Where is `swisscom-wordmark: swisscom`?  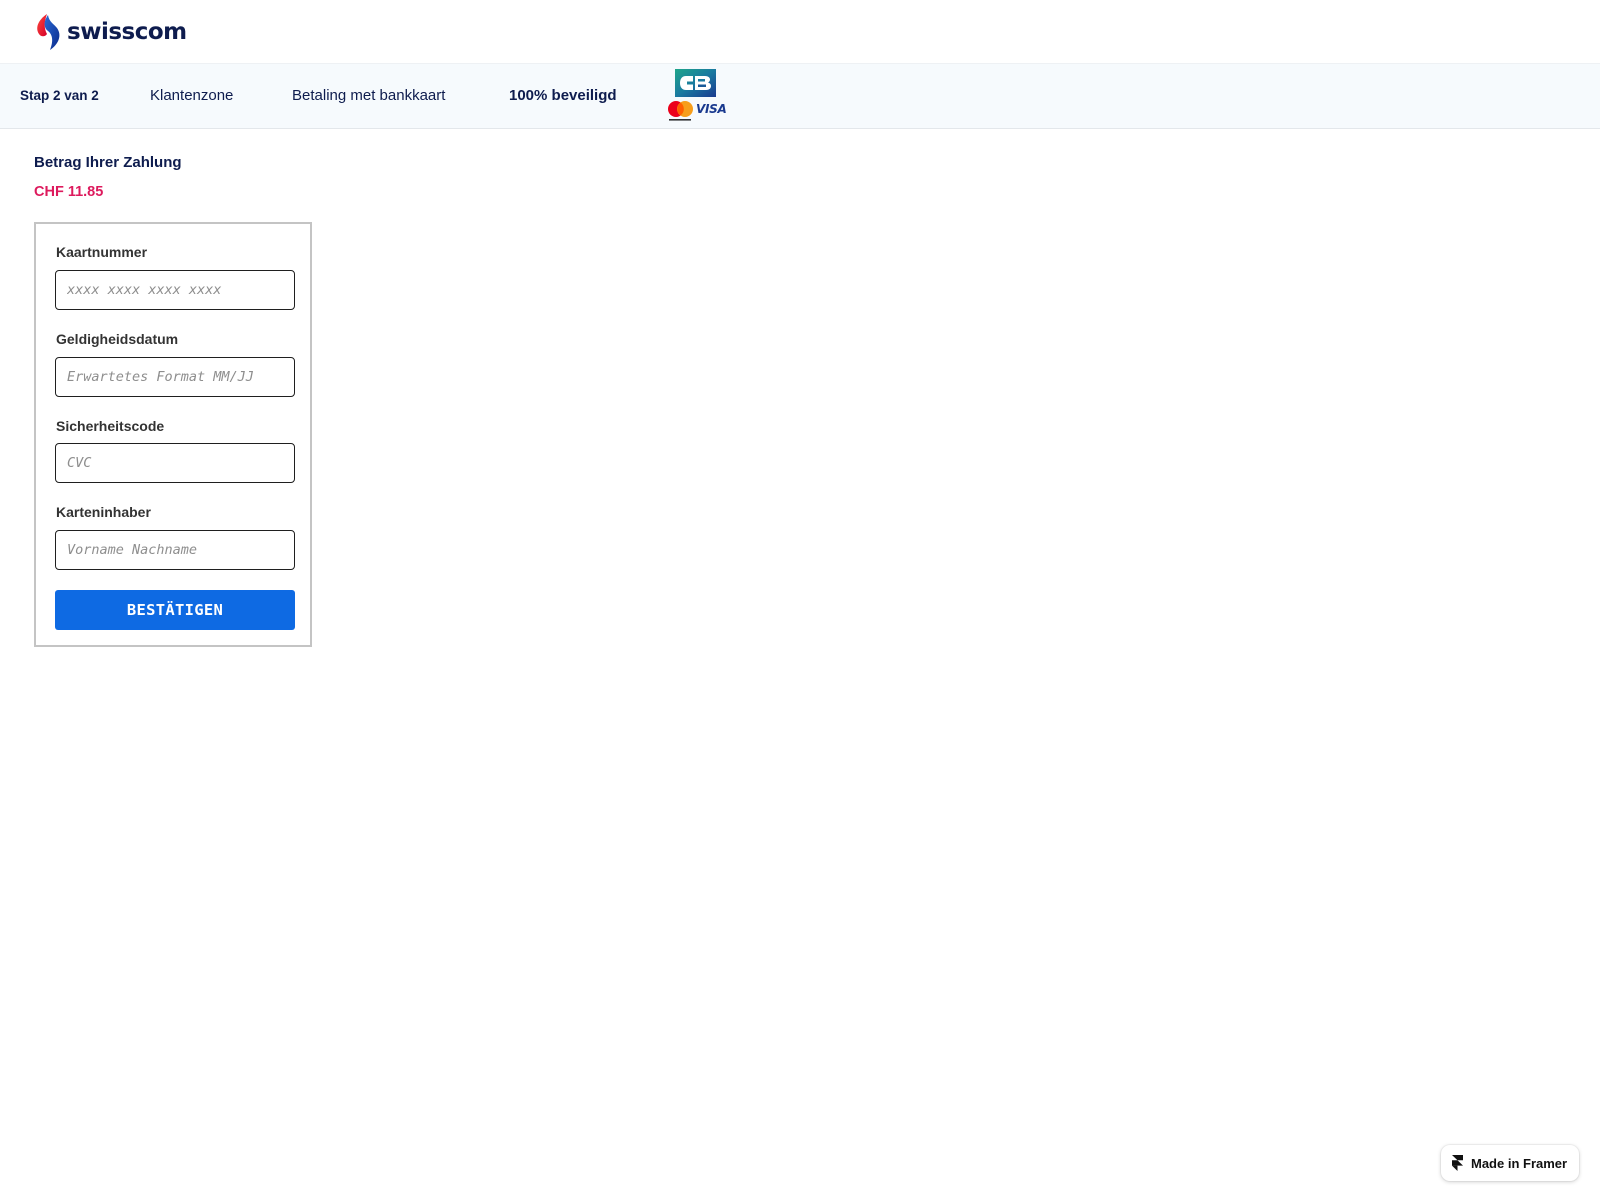 swisscom-wordmark: swisscom is located at coordinates (127, 32).